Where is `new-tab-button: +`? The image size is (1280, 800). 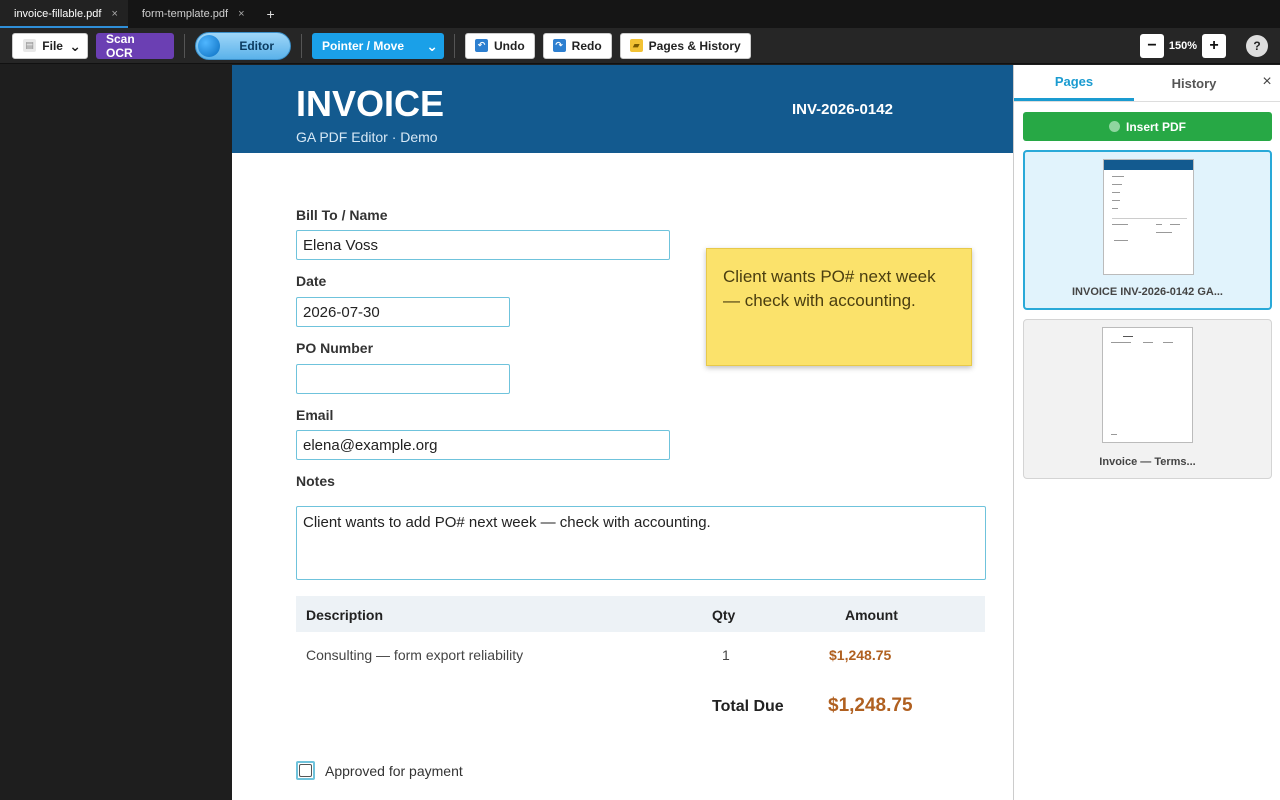
new-tab-button: + is located at coordinates (271, 14).